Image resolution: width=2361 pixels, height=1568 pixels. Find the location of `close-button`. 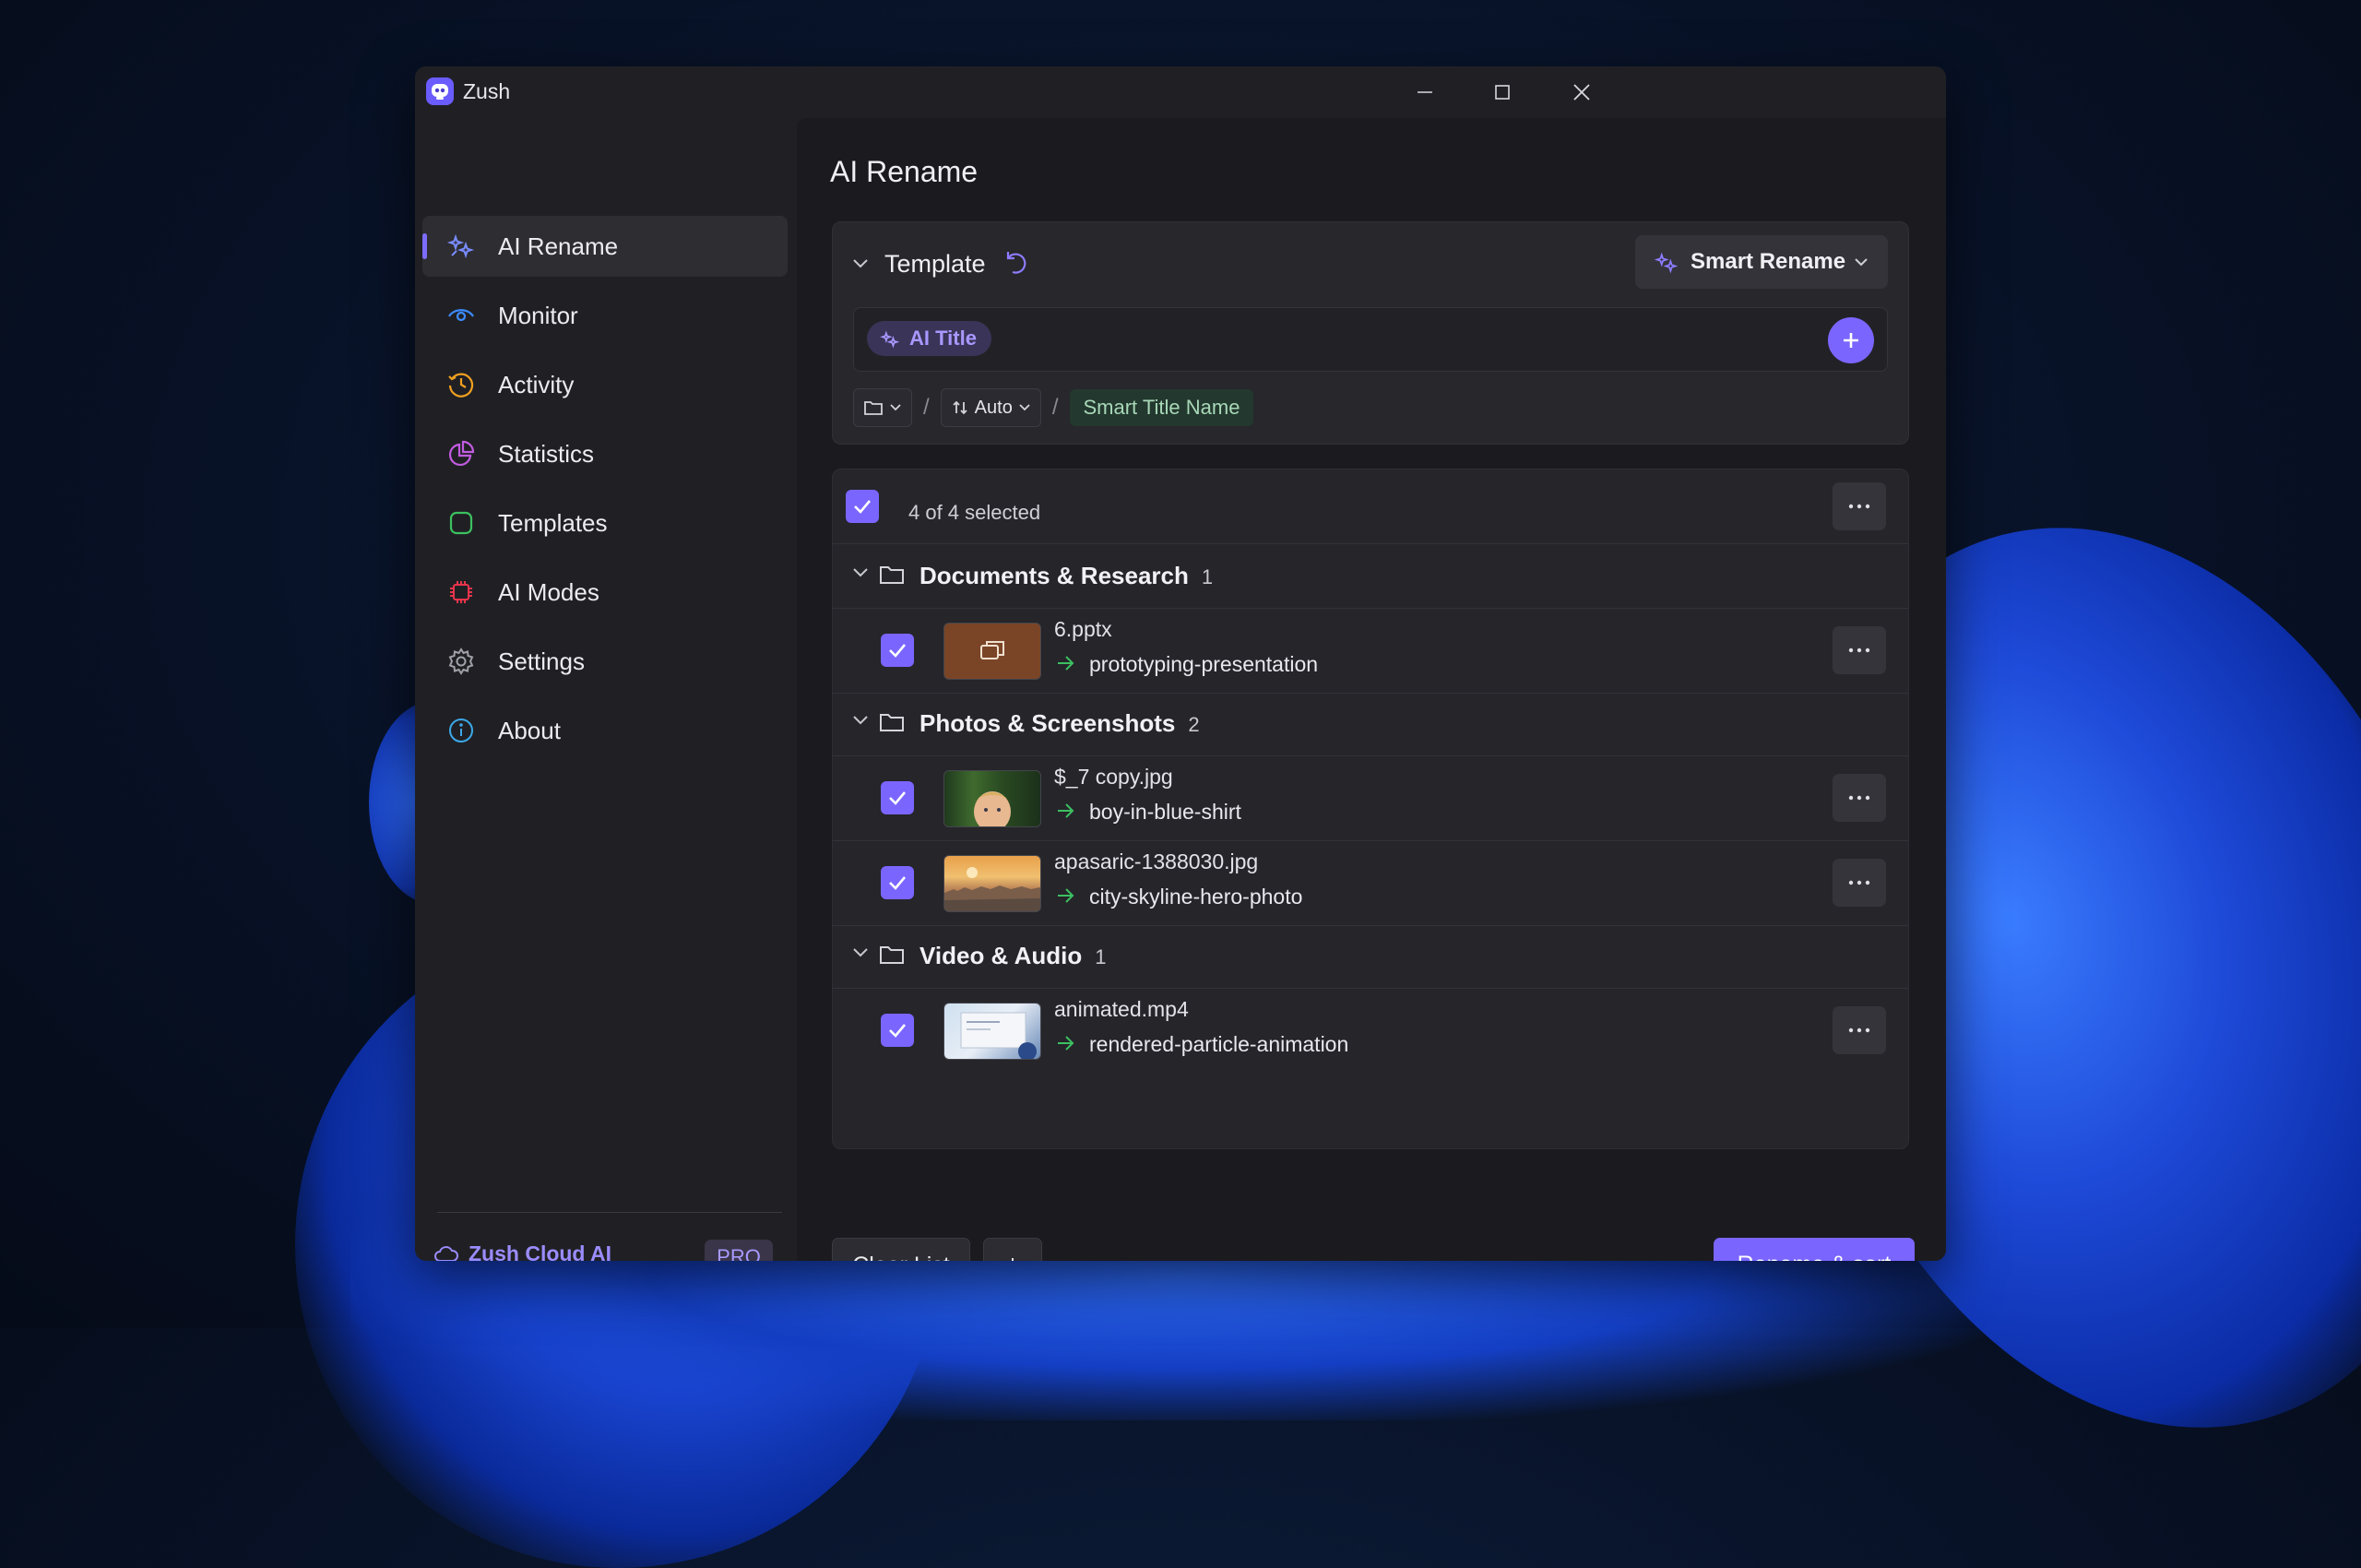

close-button is located at coordinates (1581, 92).